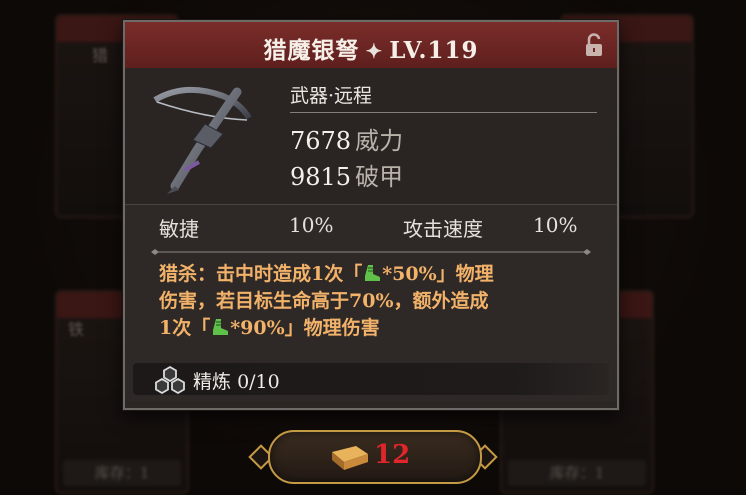  I want to click on stat-label: 破甲, so click(379, 177).